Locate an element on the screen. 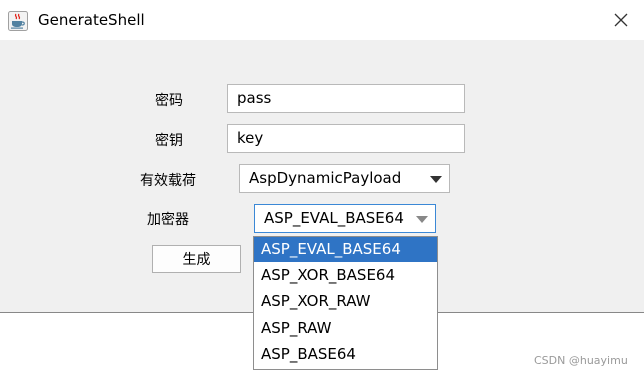 This screenshot has height=378, width=644. password-label: 密码 is located at coordinates (169, 101).